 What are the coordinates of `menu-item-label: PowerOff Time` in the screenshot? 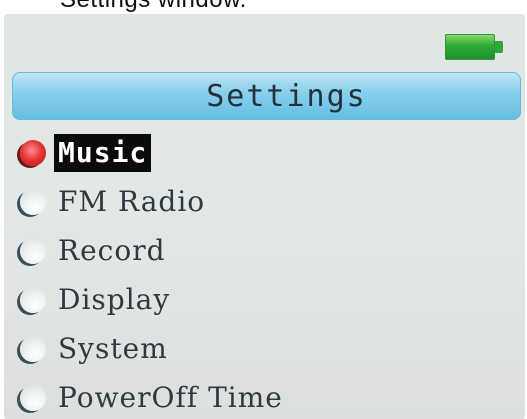 It's located at (170, 397).